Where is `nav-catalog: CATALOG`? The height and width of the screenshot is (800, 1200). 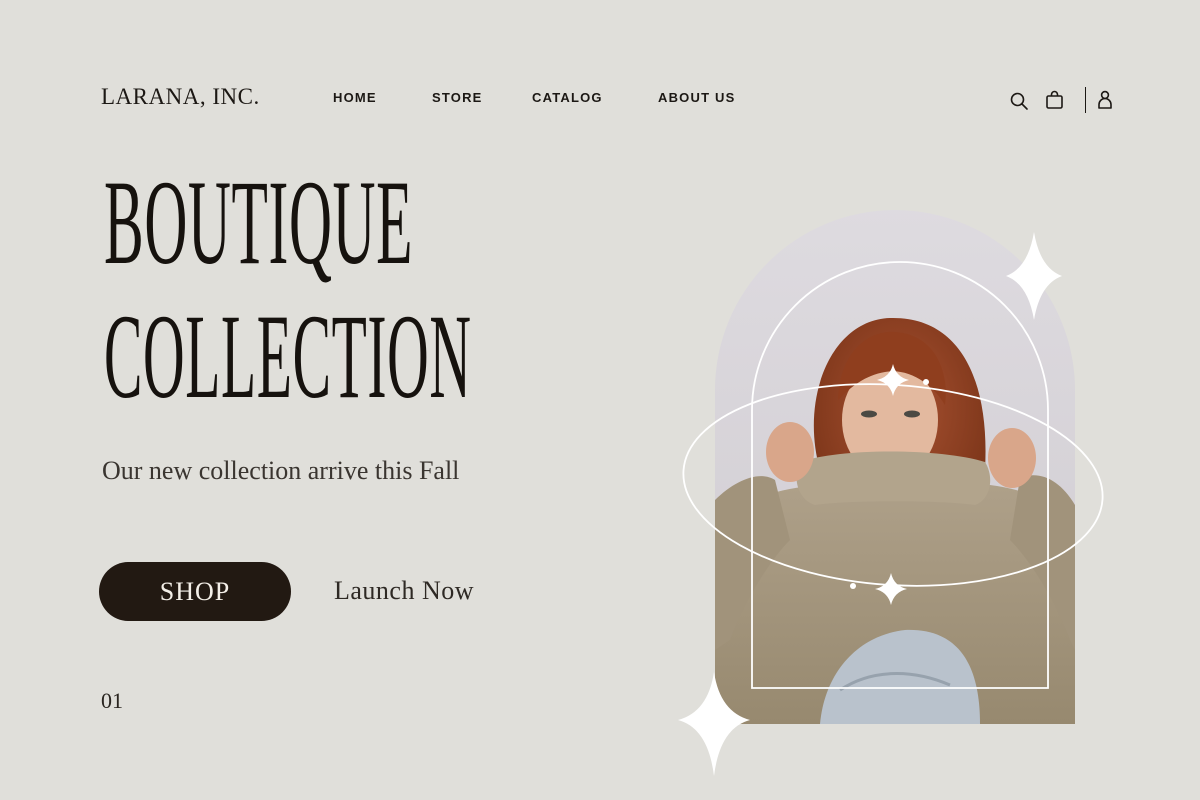
nav-catalog: CATALOG is located at coordinates (567, 97).